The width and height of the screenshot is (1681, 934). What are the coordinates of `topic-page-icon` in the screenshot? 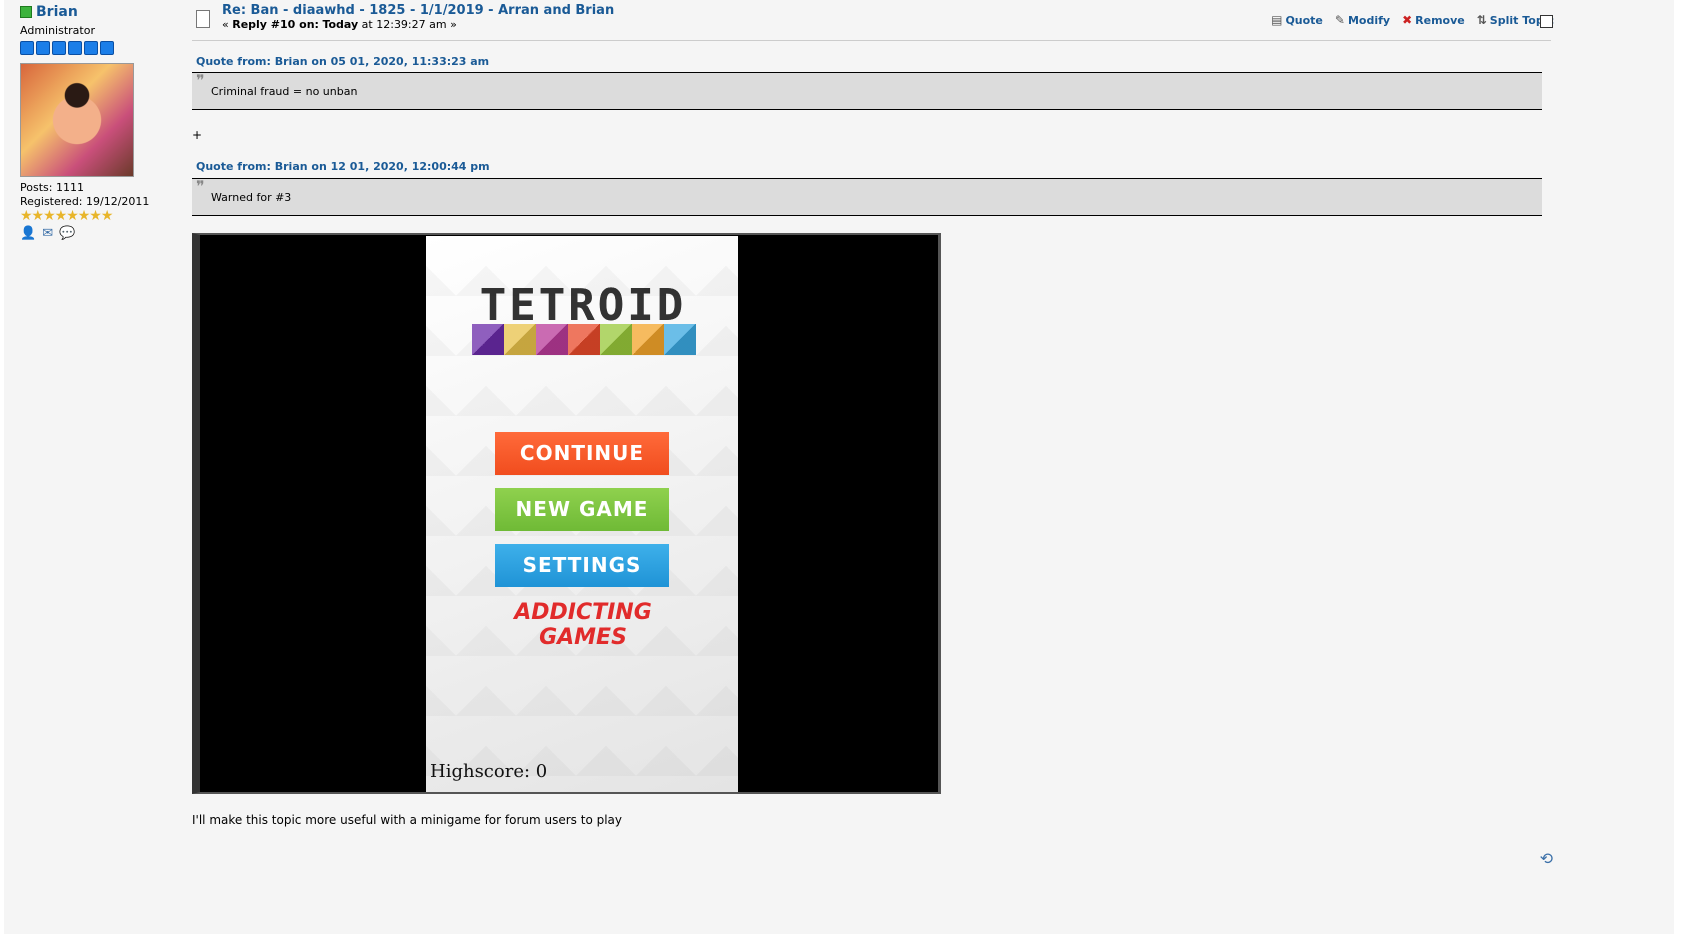 It's located at (203, 19).